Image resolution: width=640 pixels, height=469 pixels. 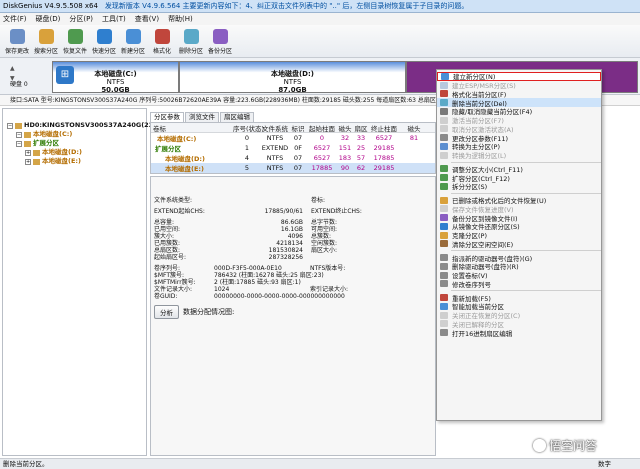 I want to click on toolbar-button-new-partition: 新建分区, so click(x=133, y=41).